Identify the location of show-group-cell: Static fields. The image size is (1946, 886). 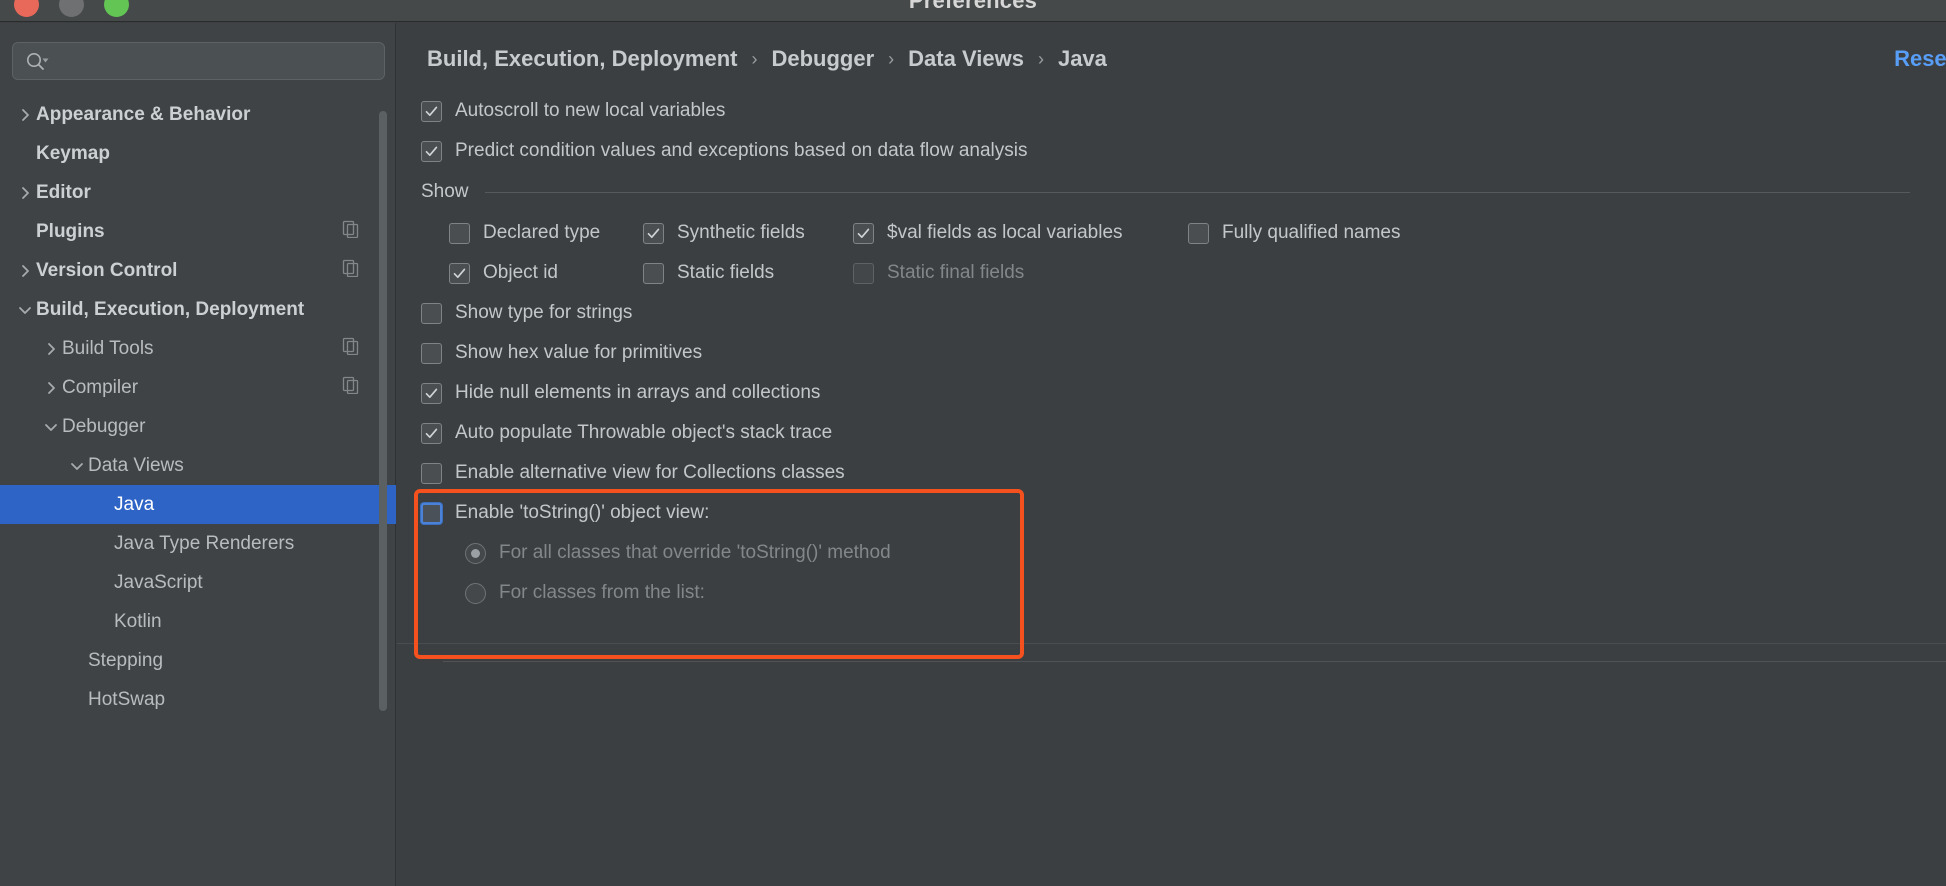
(748, 273).